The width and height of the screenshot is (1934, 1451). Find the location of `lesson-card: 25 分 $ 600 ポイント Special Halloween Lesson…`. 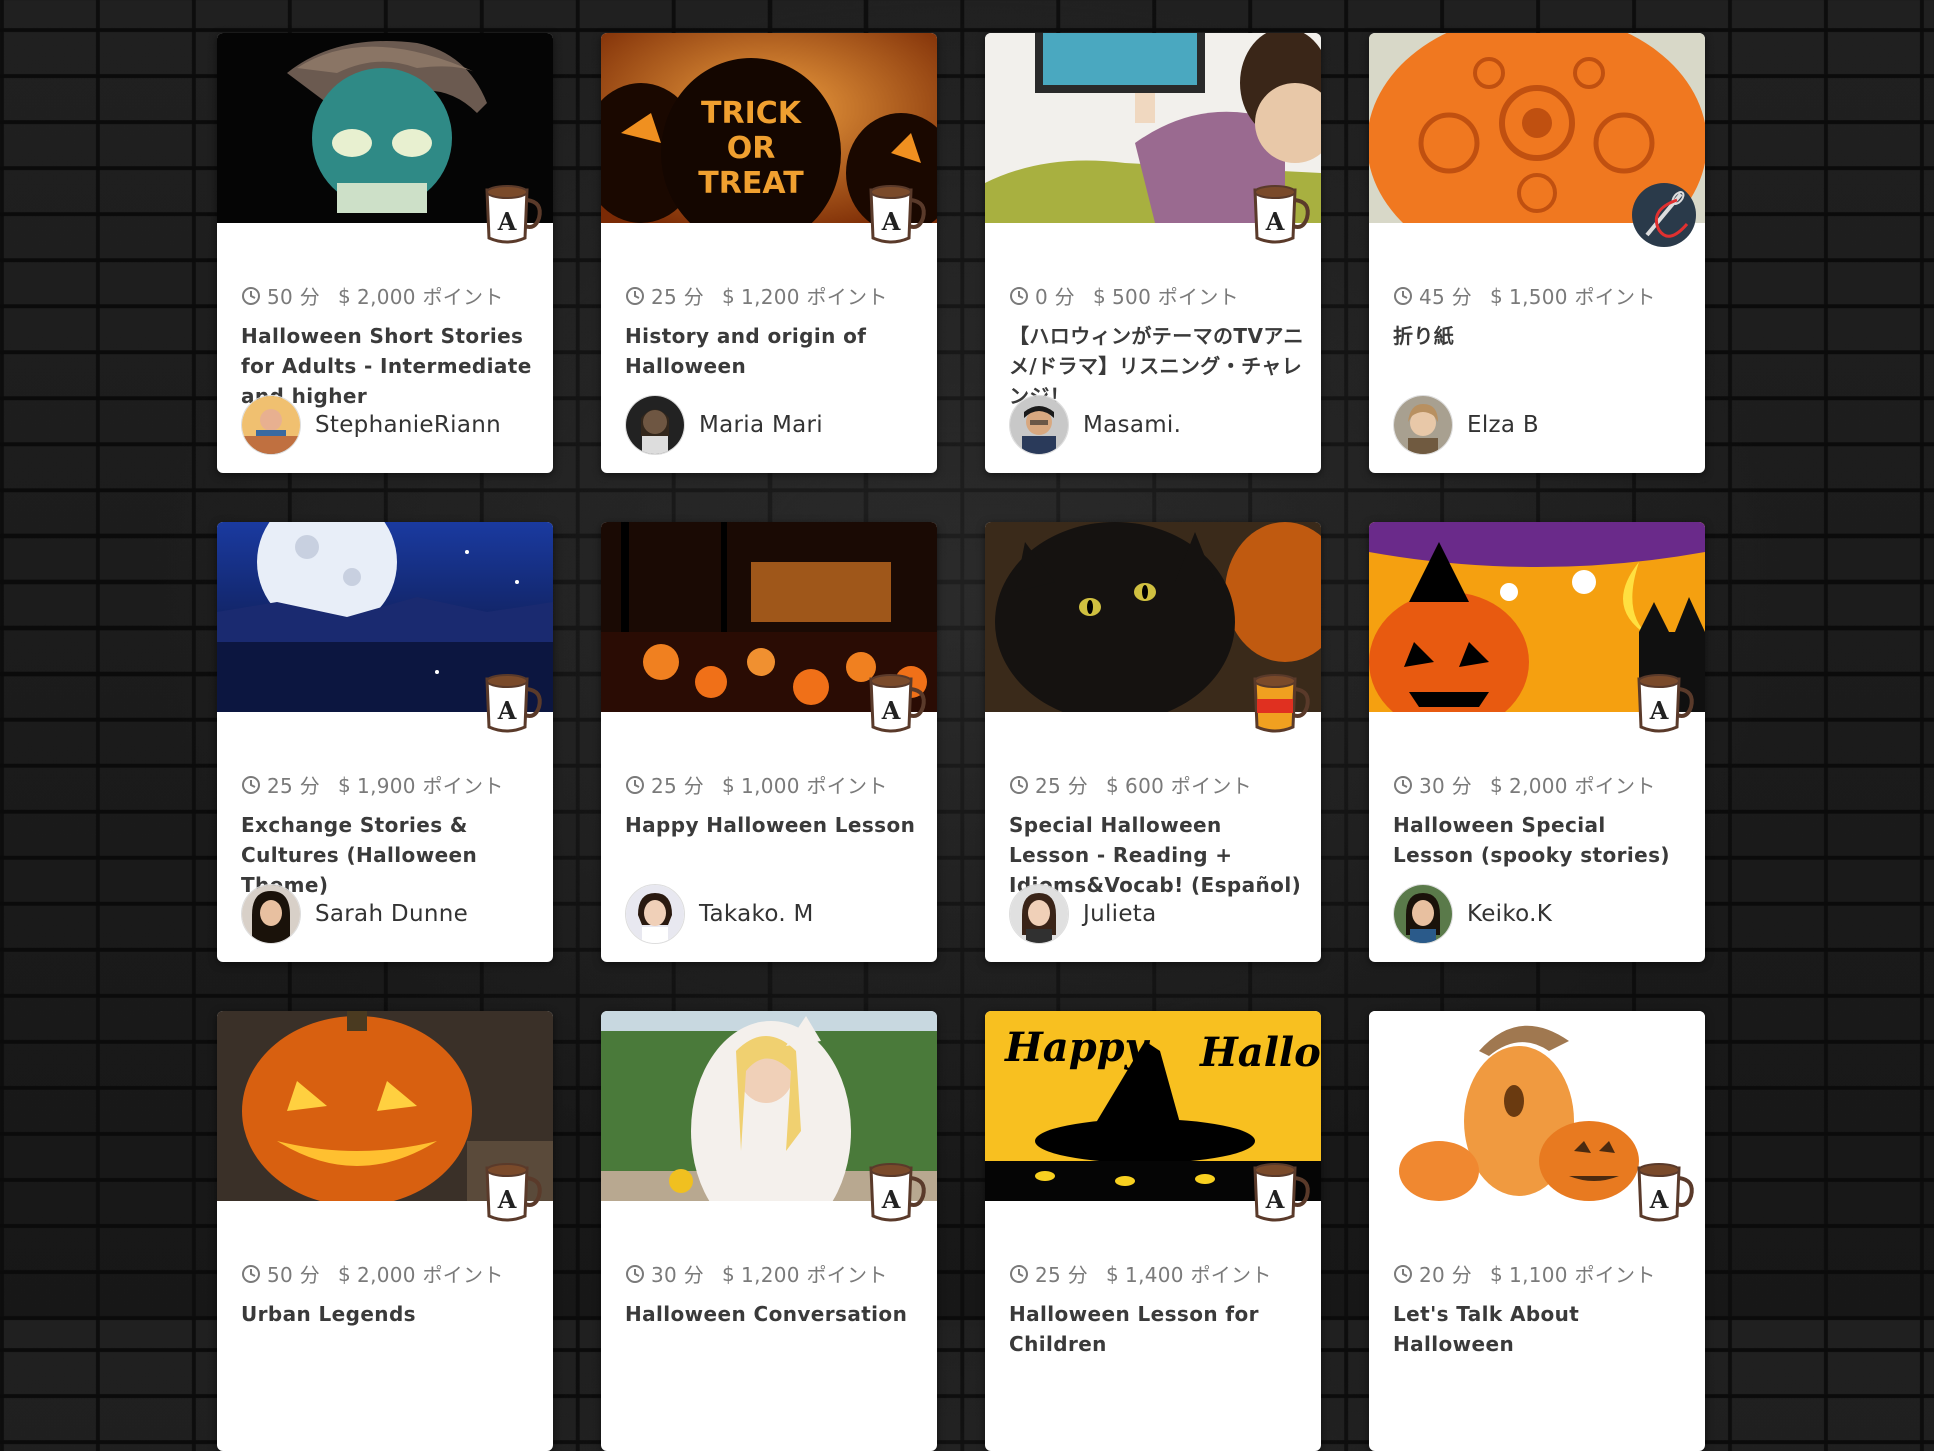

lesson-card: 25 分 $ 600 ポイント Special Halloween Lesson… is located at coordinates (1153, 742).